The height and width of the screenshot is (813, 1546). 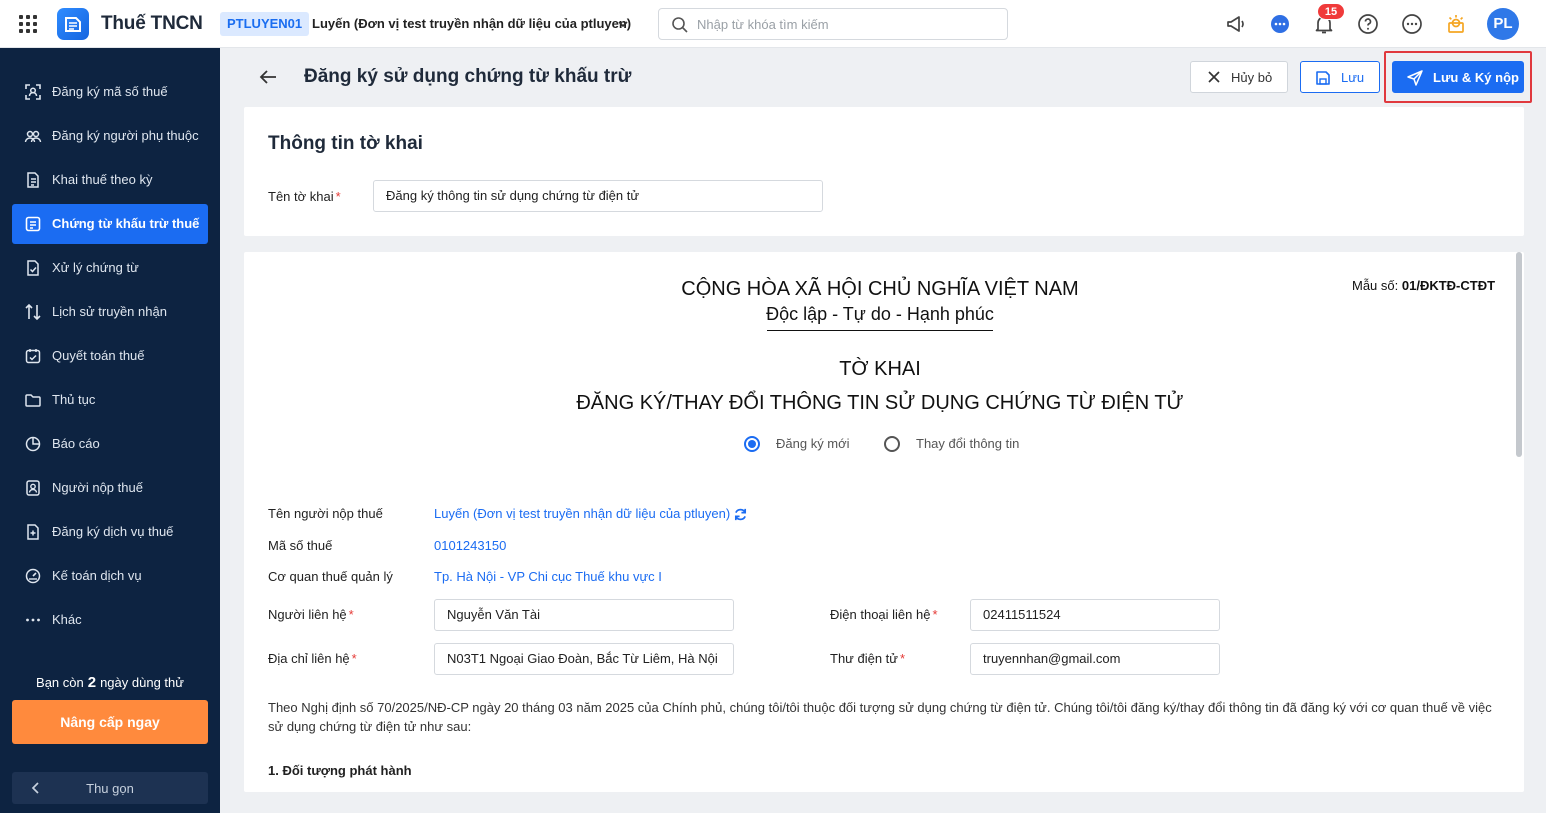 I want to click on sidebar-item-document: Khai thuế theo kỳ, so click(x=110, y=180).